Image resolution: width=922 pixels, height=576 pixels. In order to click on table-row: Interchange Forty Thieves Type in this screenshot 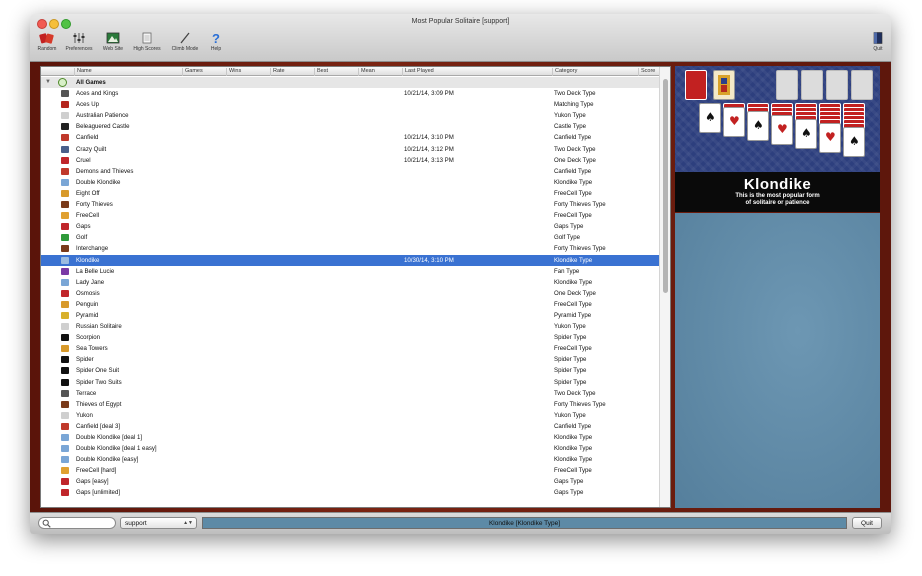, I will do `click(351, 248)`.